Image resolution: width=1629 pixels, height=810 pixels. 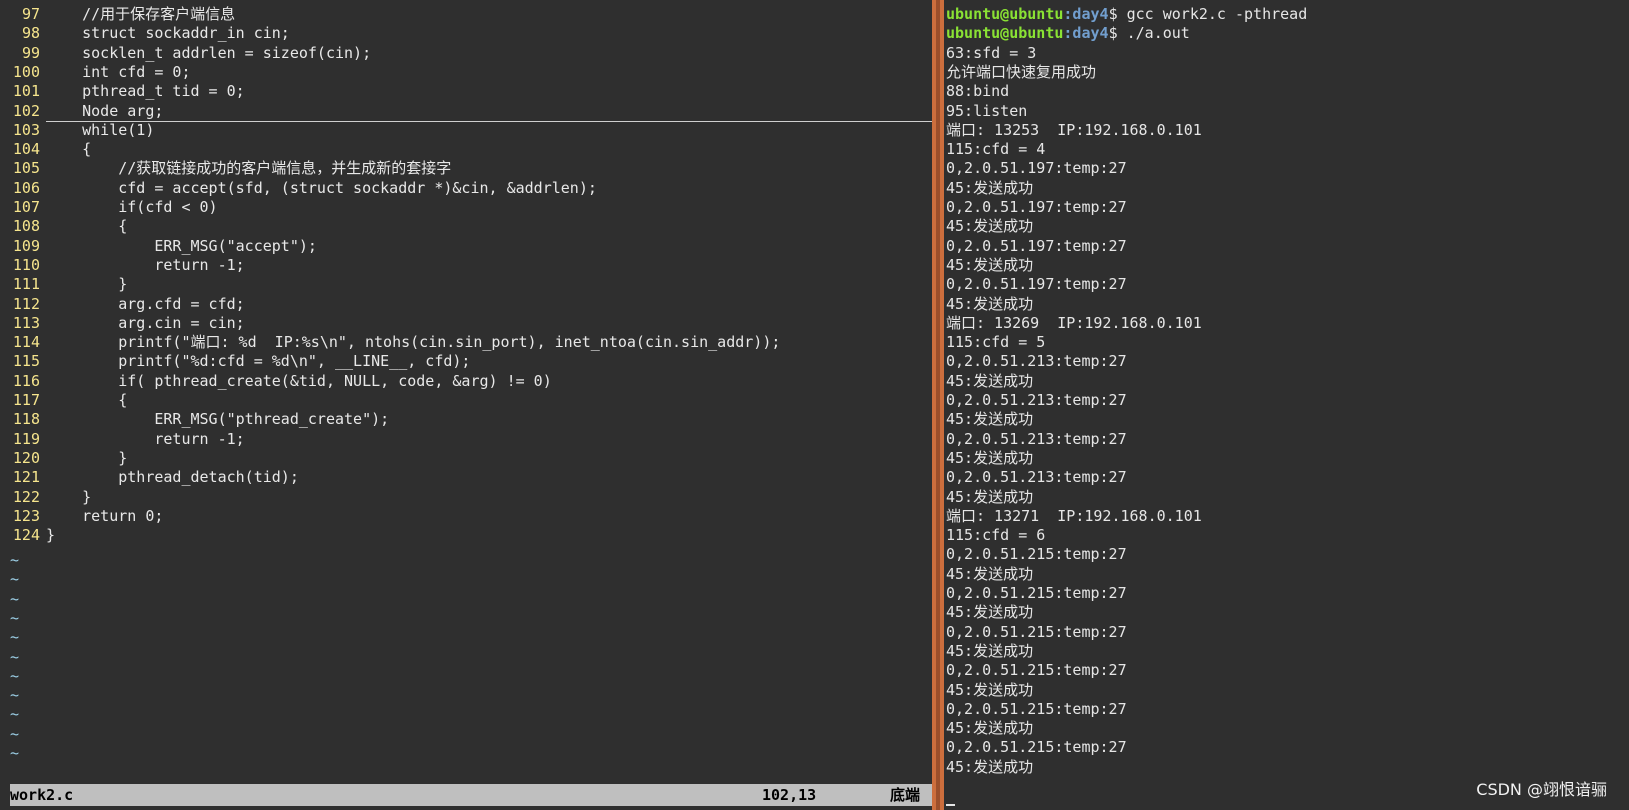 What do you see at coordinates (168, 33) in the screenshot?
I see `code-text: struct sockaddr_in cin;` at bounding box center [168, 33].